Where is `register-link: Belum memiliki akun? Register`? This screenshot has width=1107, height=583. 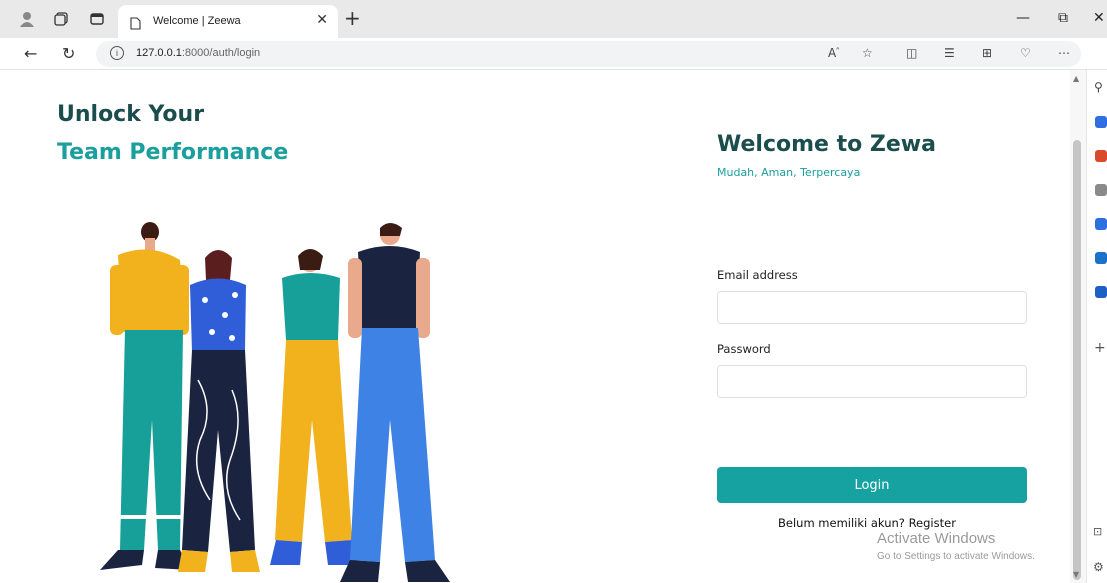 register-link: Belum memiliki akun? Register is located at coordinates (867, 523).